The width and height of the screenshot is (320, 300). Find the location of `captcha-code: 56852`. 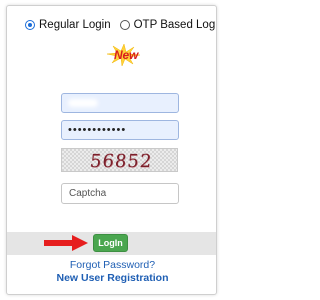

captcha-code: 56852 is located at coordinates (121, 161).